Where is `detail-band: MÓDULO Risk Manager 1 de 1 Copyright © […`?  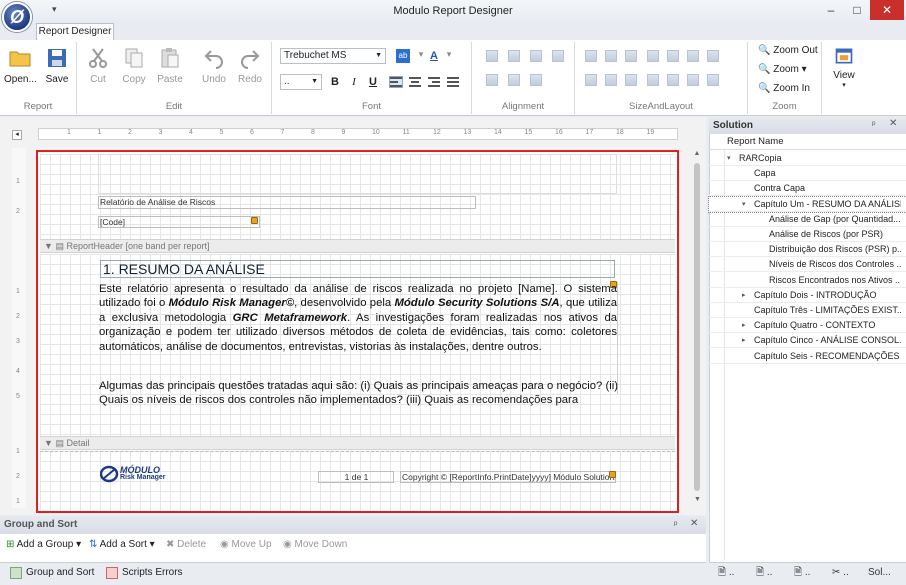 detail-band: MÓDULO Risk Manager 1 de 1 Copyright © [… is located at coordinates (357, 481).